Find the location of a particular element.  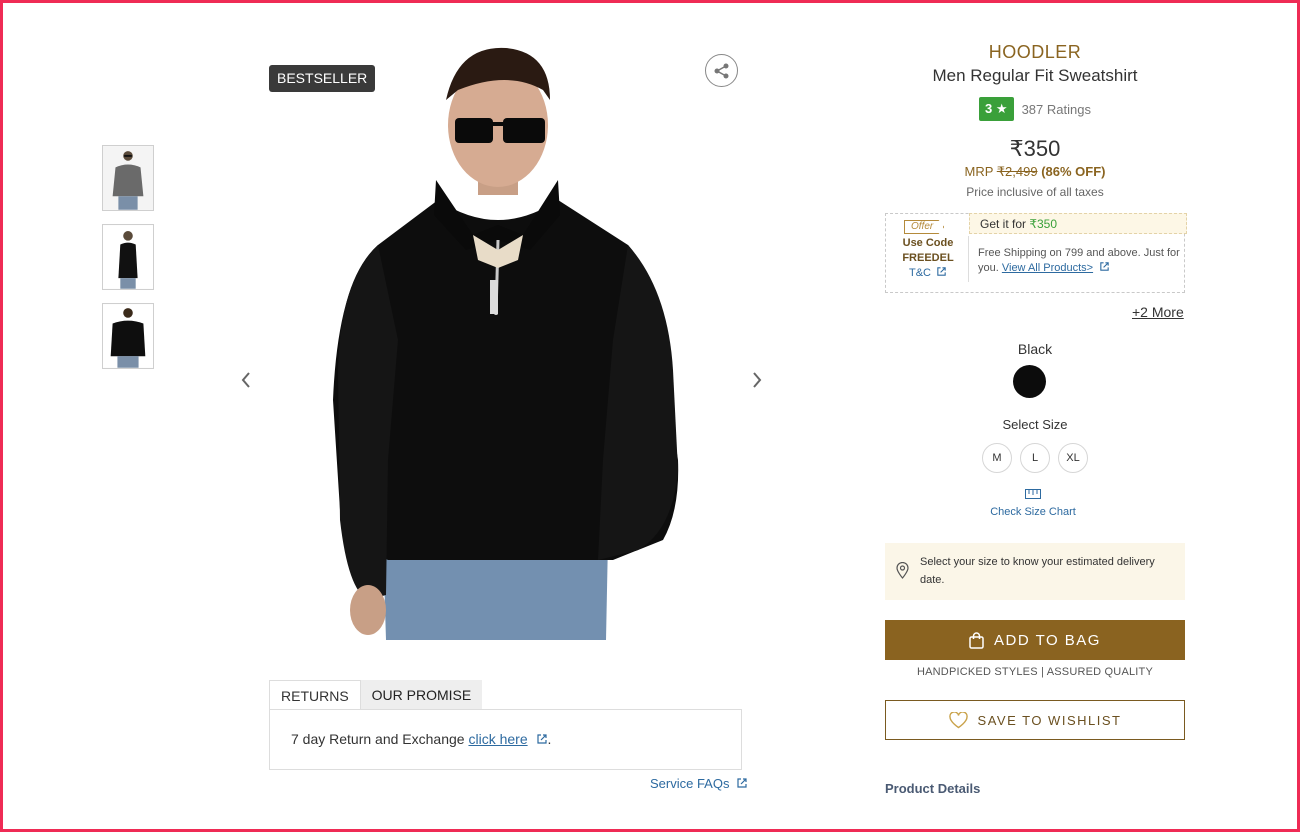

rating-value: 3 is located at coordinates (989, 108).